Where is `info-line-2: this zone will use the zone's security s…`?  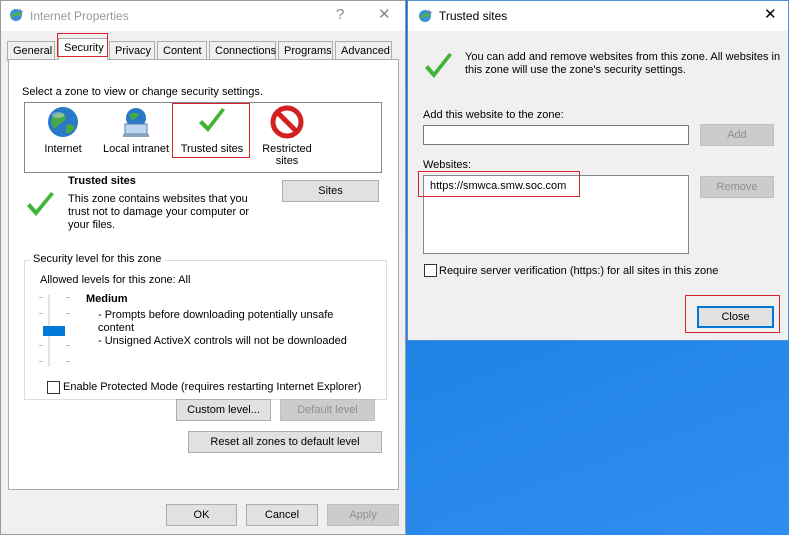 info-line-2: this zone will use the zone's security s… is located at coordinates (575, 70).